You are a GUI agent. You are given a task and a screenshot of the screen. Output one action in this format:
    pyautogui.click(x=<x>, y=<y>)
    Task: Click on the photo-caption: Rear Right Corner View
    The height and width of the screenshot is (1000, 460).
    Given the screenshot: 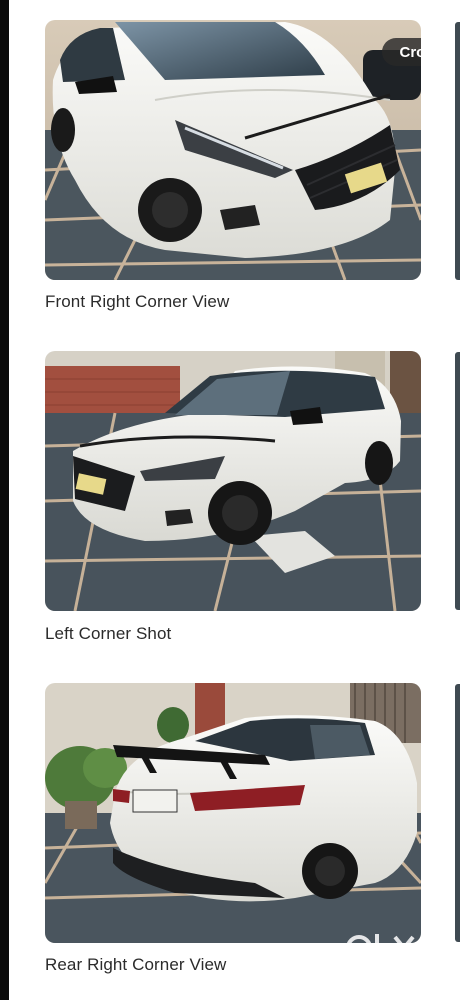 What is the action you would take?
    pyautogui.click(x=136, y=964)
    